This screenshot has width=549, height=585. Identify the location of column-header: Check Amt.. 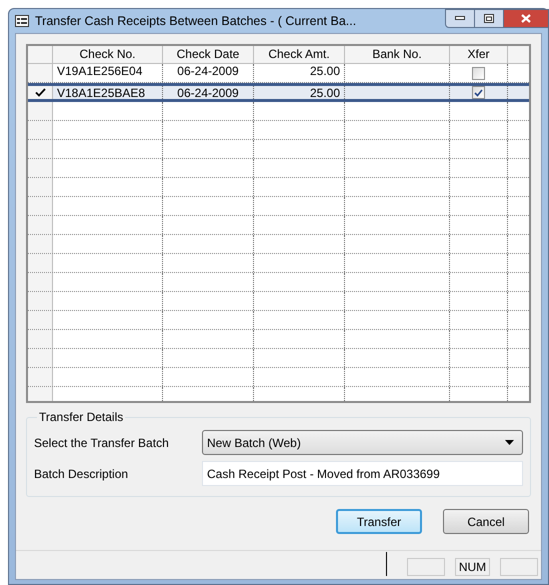
(299, 54).